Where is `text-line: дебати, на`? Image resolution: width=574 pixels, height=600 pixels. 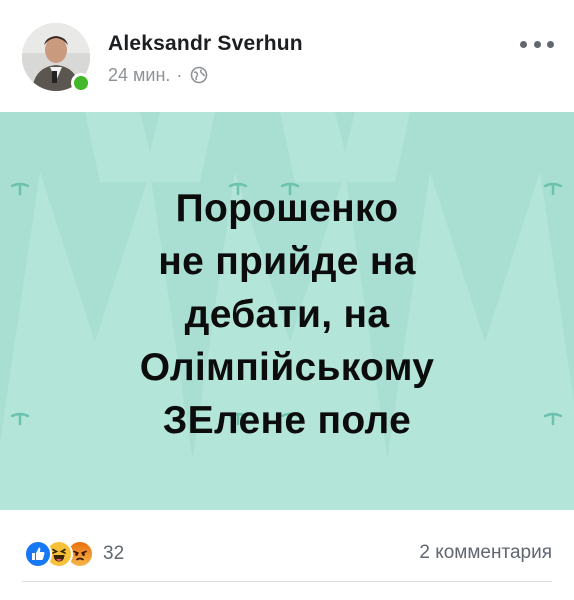
text-line: дебати, на is located at coordinates (287, 314).